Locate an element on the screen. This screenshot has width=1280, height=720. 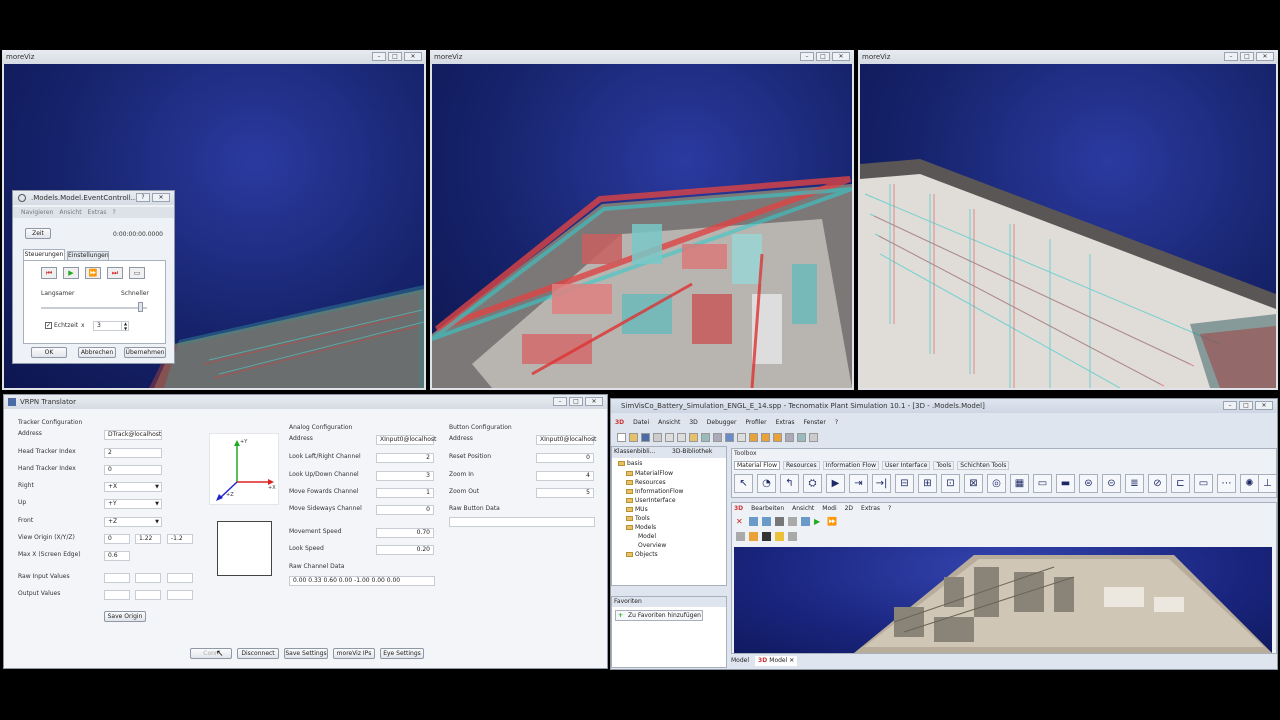
pan-icon is located at coordinates (805, 521).